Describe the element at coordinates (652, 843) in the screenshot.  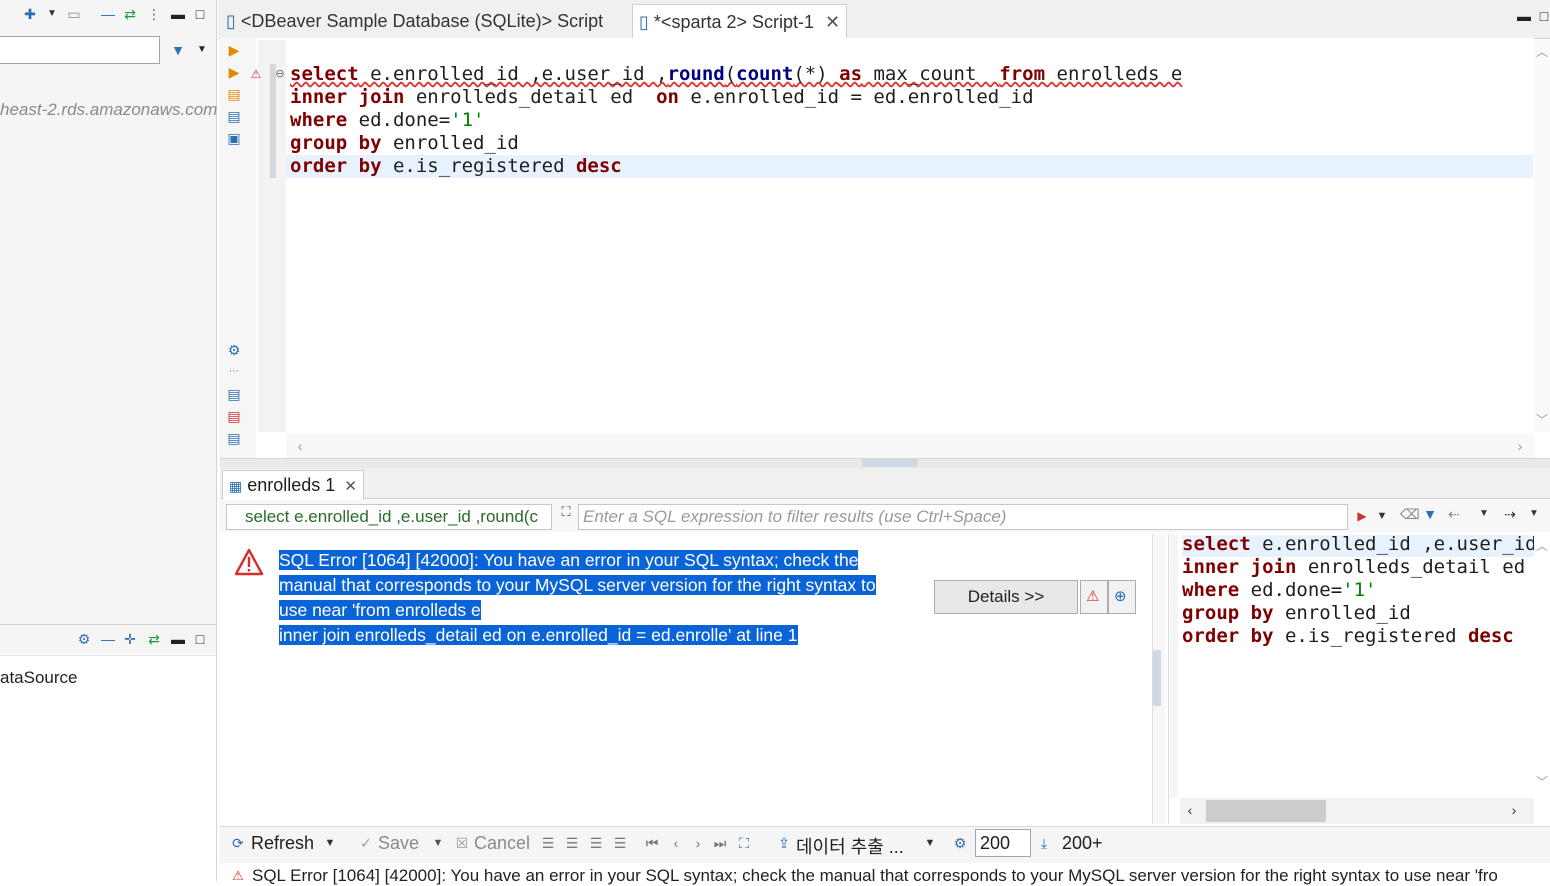
I see `first-page-icon: ⏮` at that location.